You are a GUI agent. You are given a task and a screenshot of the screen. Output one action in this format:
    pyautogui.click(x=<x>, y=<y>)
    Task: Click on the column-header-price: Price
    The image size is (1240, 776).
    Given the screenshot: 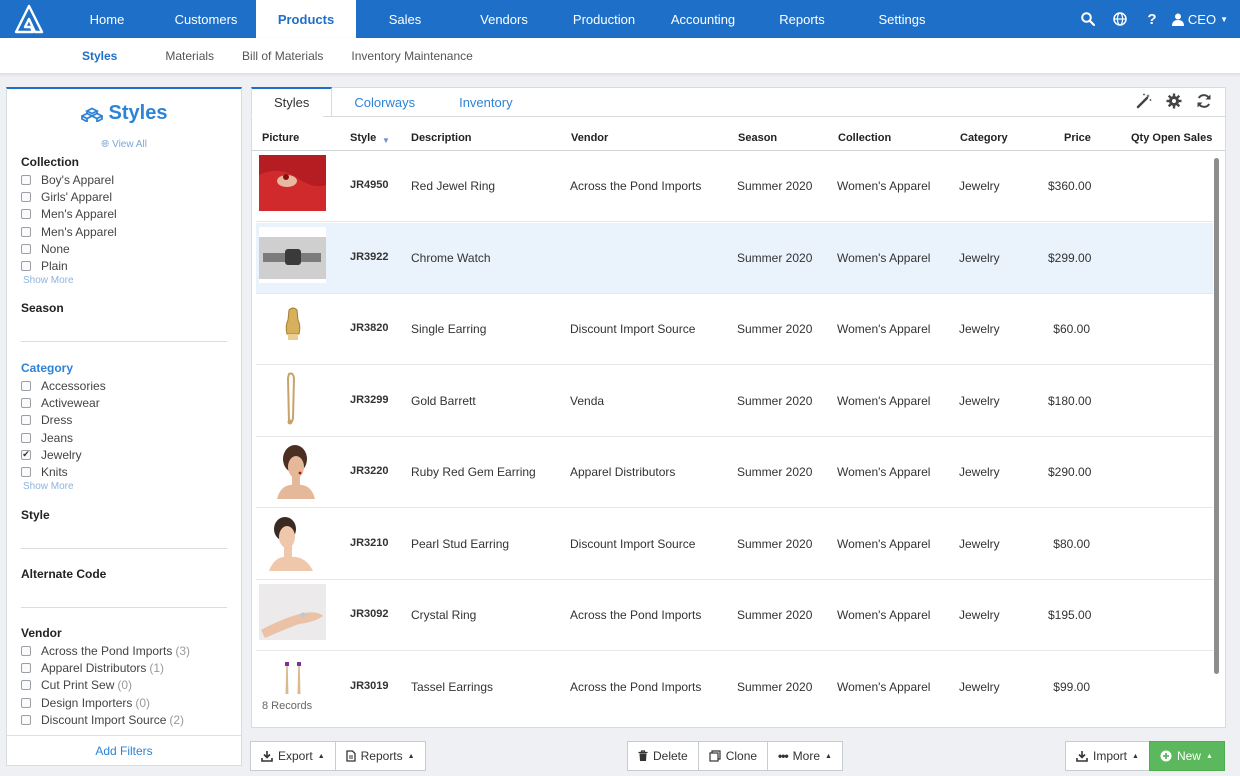 What is the action you would take?
    pyautogui.click(x=1077, y=138)
    